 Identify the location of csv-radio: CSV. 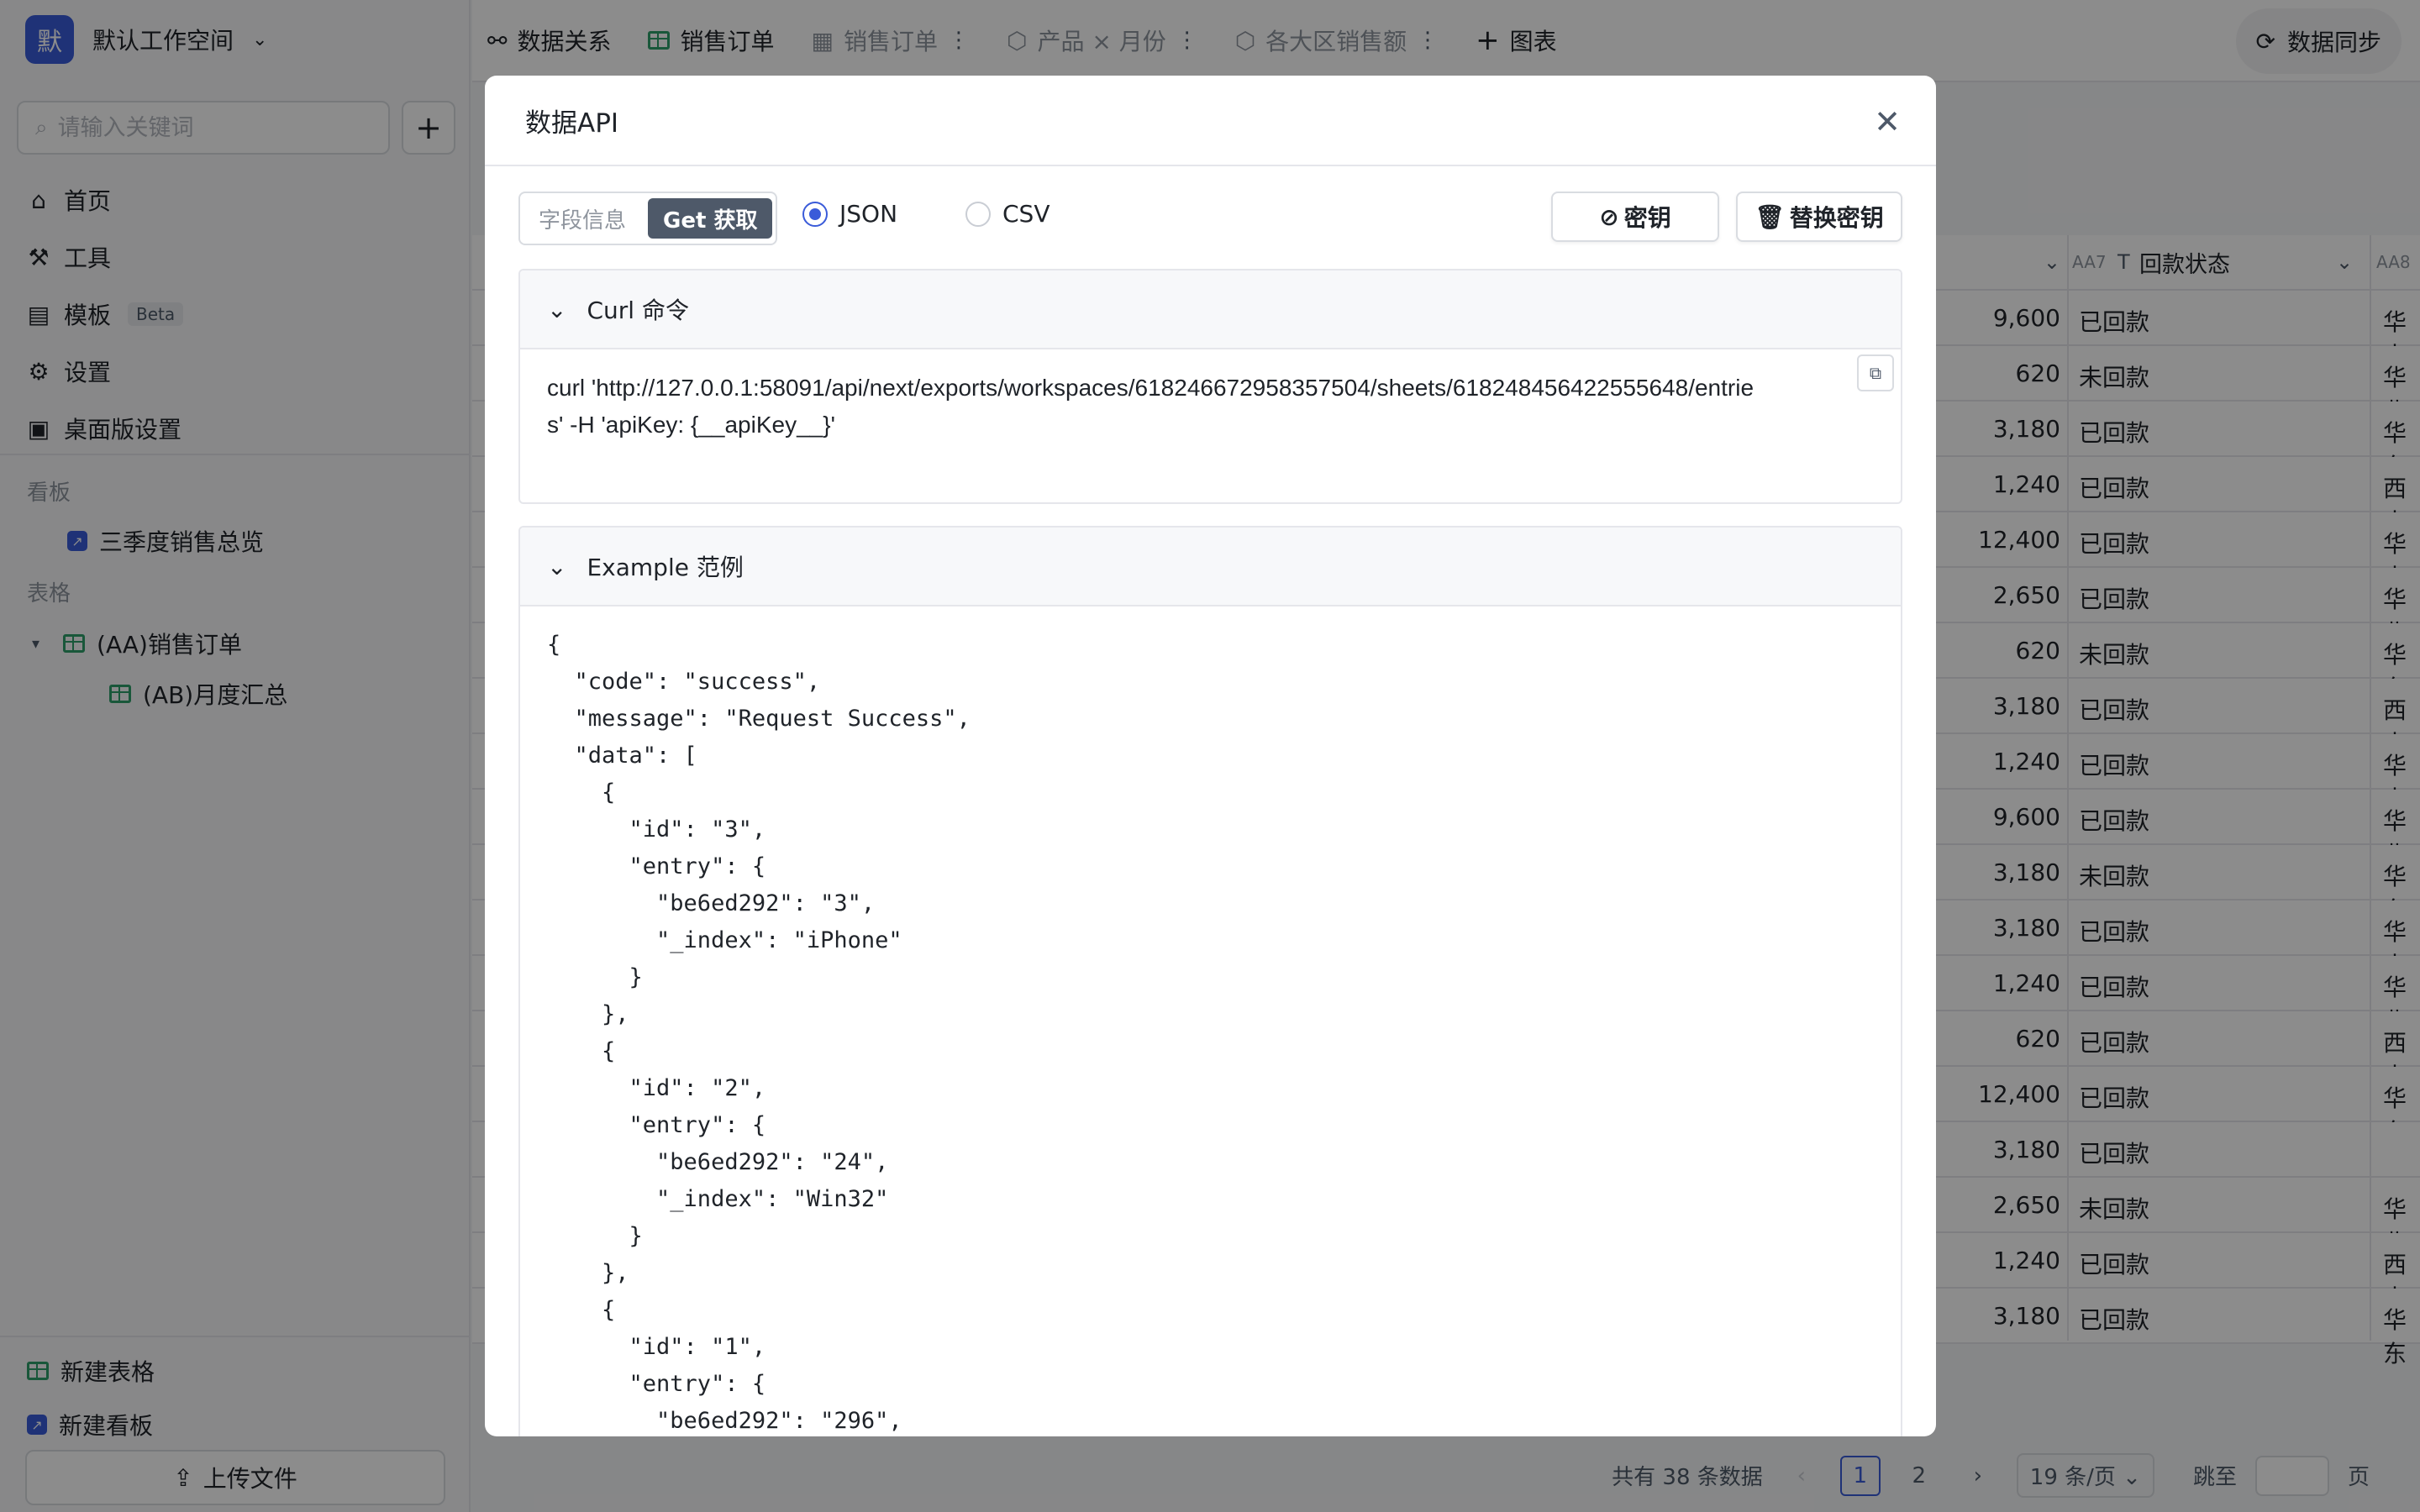
(1007, 214).